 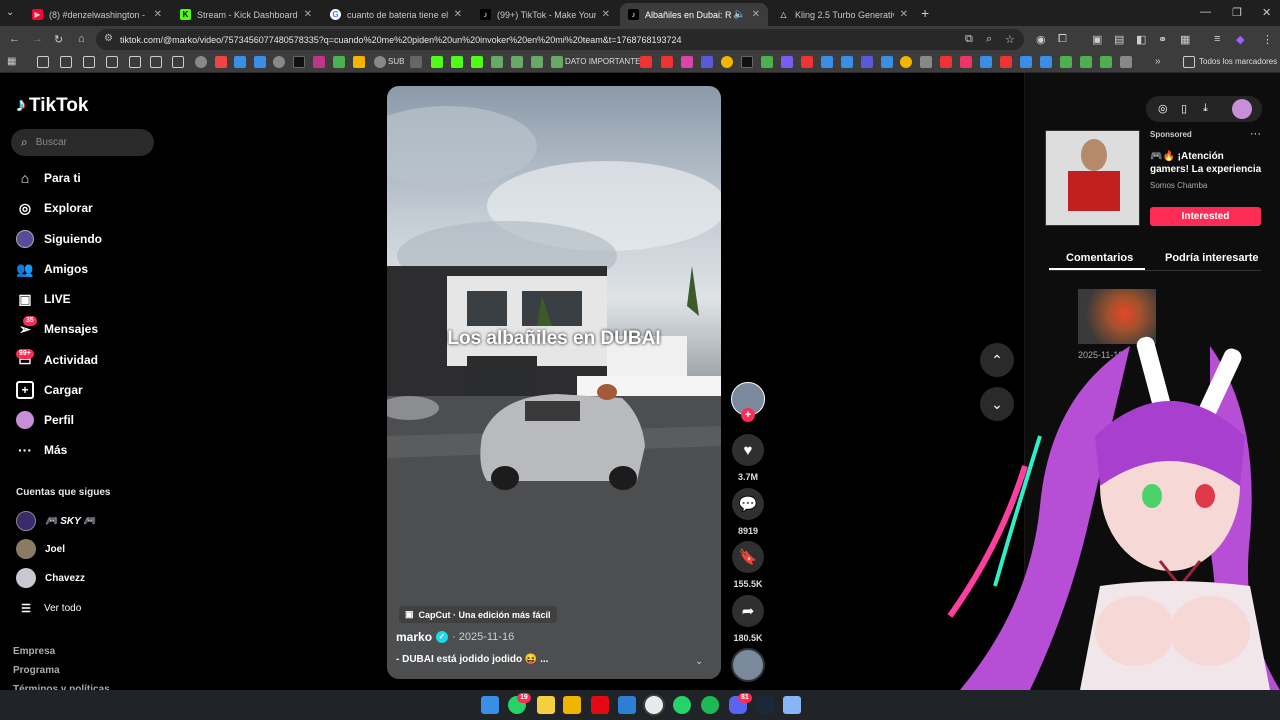 I want to click on tab-comments: Comentarios, so click(x=1099, y=258).